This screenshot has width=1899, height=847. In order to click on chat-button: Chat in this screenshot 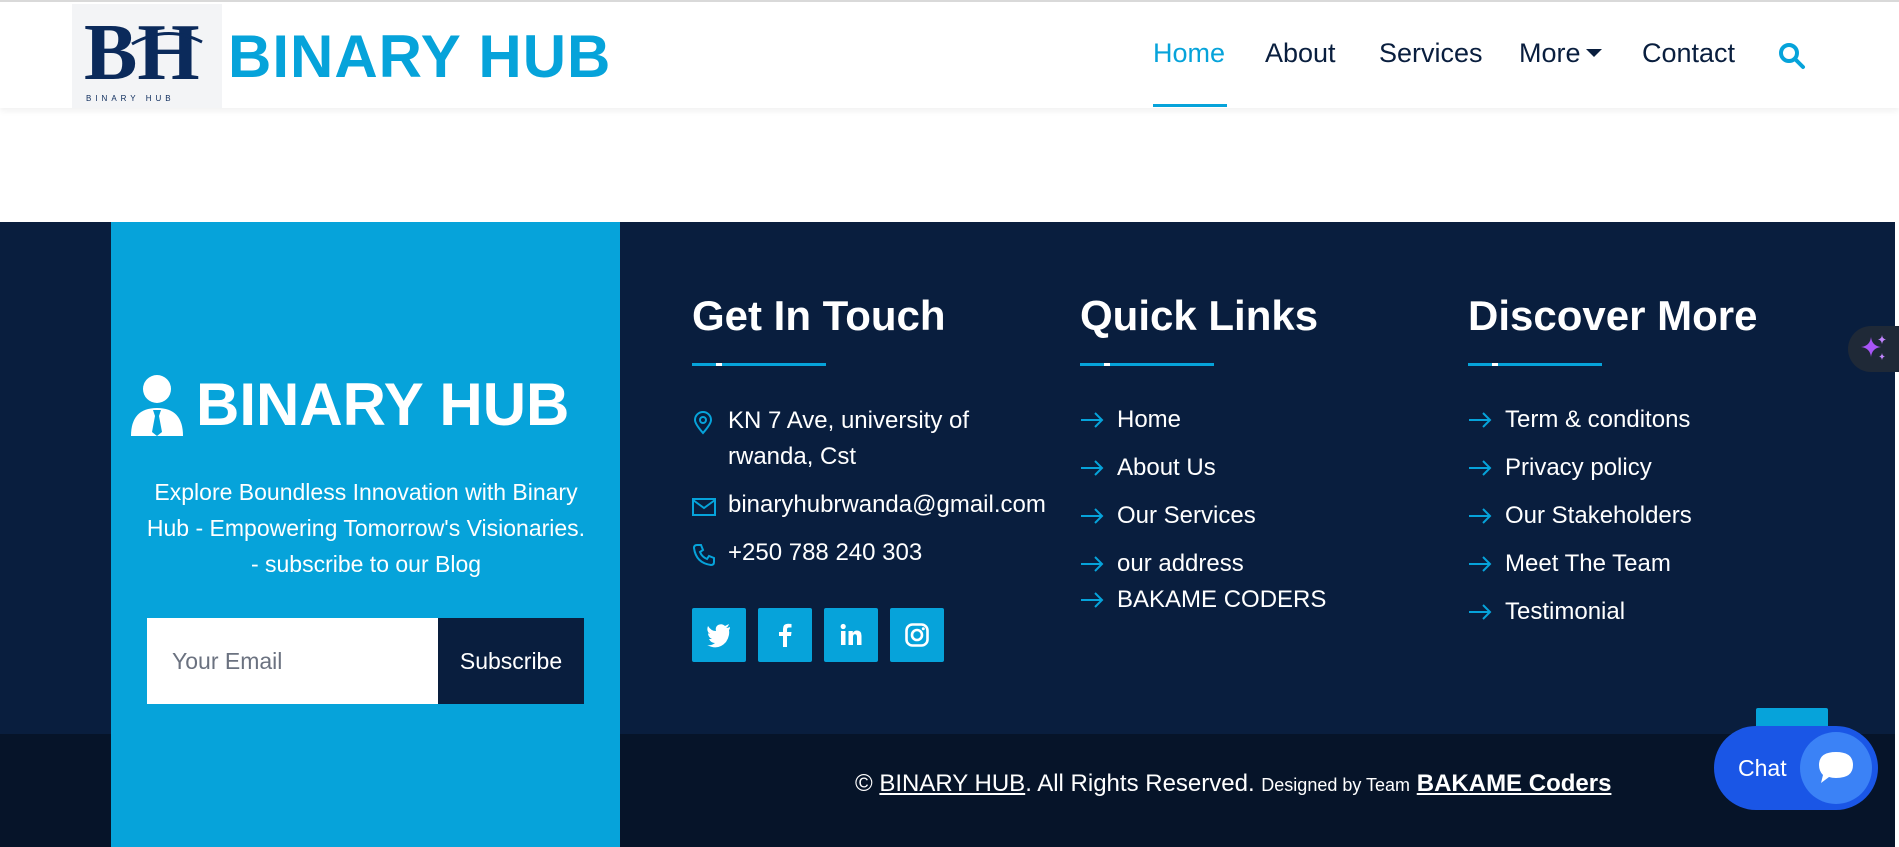, I will do `click(1796, 768)`.